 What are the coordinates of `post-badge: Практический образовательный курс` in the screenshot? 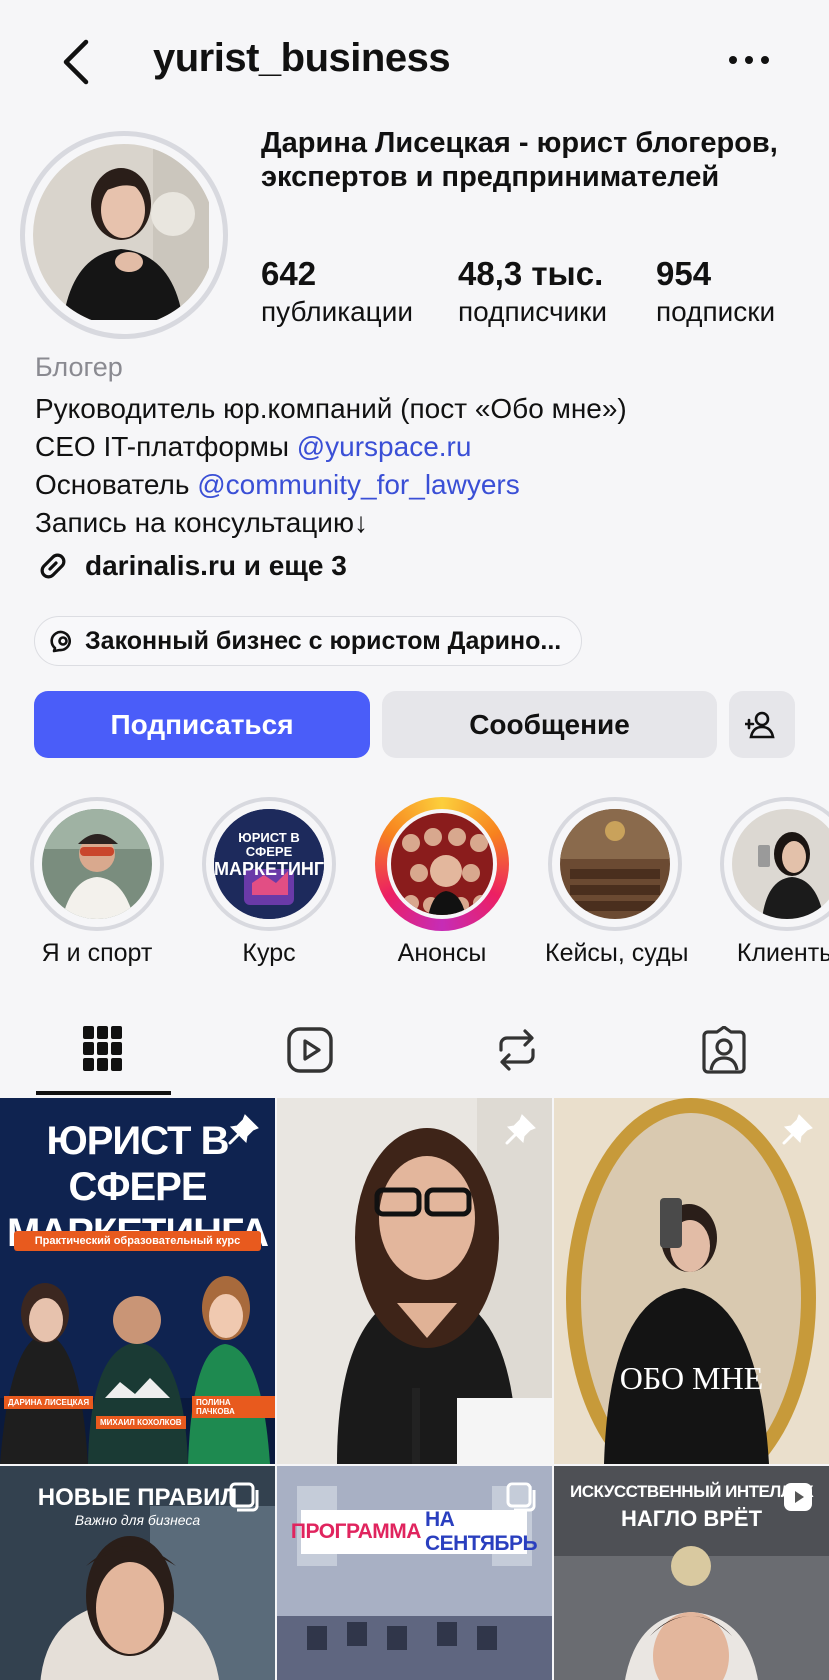 It's located at (137, 1241).